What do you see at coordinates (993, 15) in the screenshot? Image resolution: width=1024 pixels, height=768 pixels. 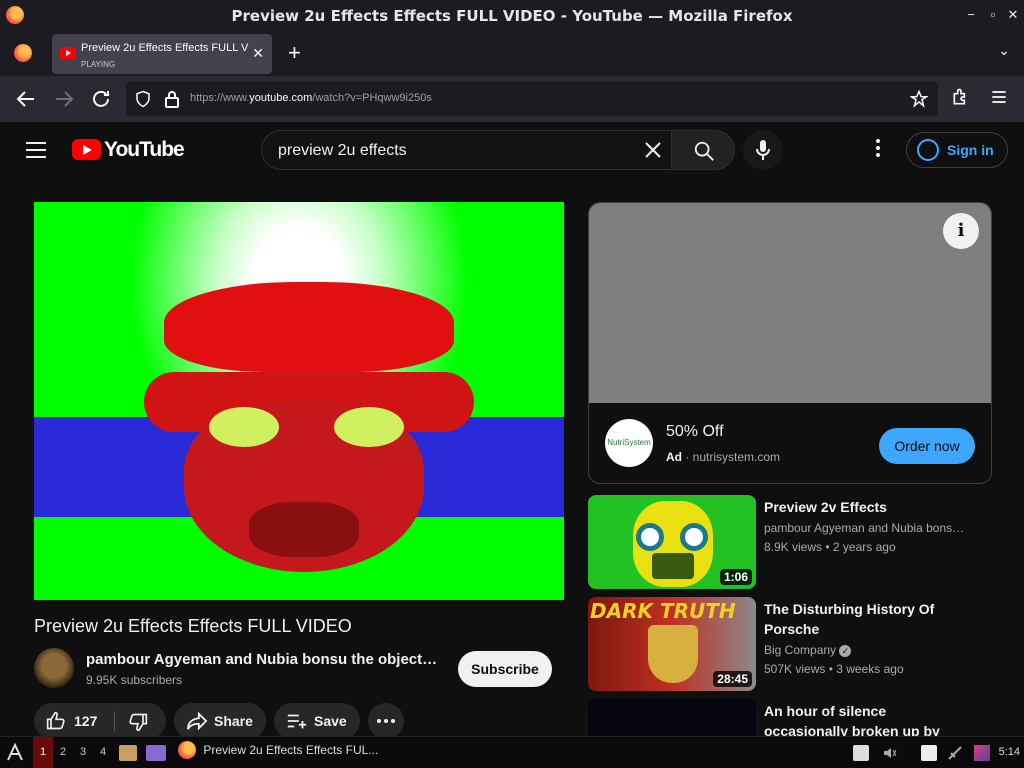 I see `maximize-button: ▫` at bounding box center [993, 15].